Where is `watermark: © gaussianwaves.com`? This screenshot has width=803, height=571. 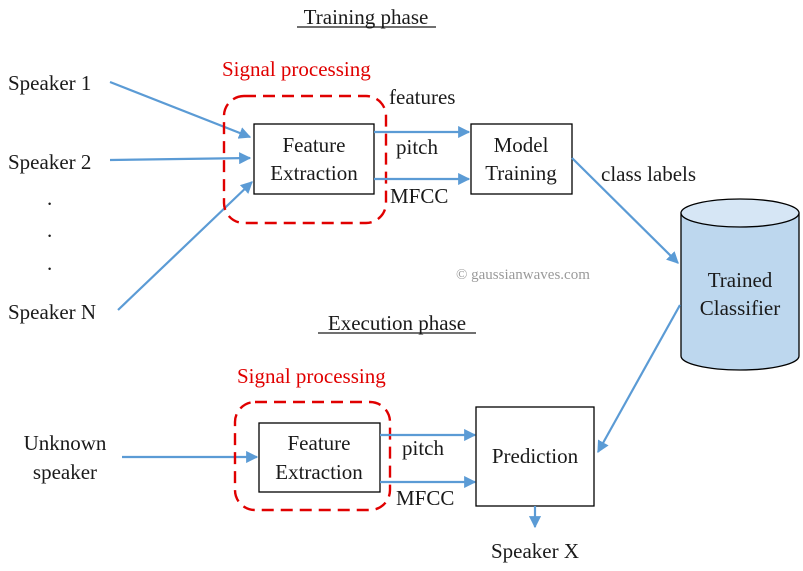 watermark: © gaussianwaves.com is located at coordinates (523, 275).